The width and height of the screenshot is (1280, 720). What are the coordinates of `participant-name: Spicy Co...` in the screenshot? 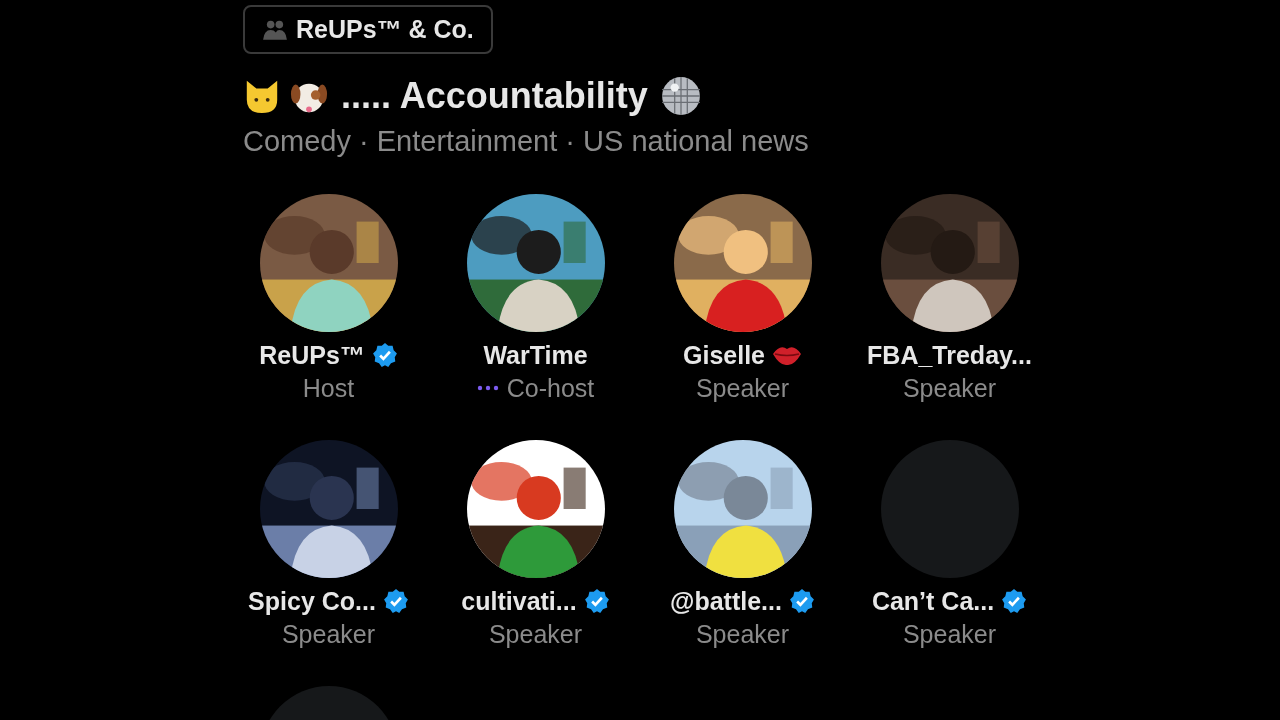 It's located at (312, 601).